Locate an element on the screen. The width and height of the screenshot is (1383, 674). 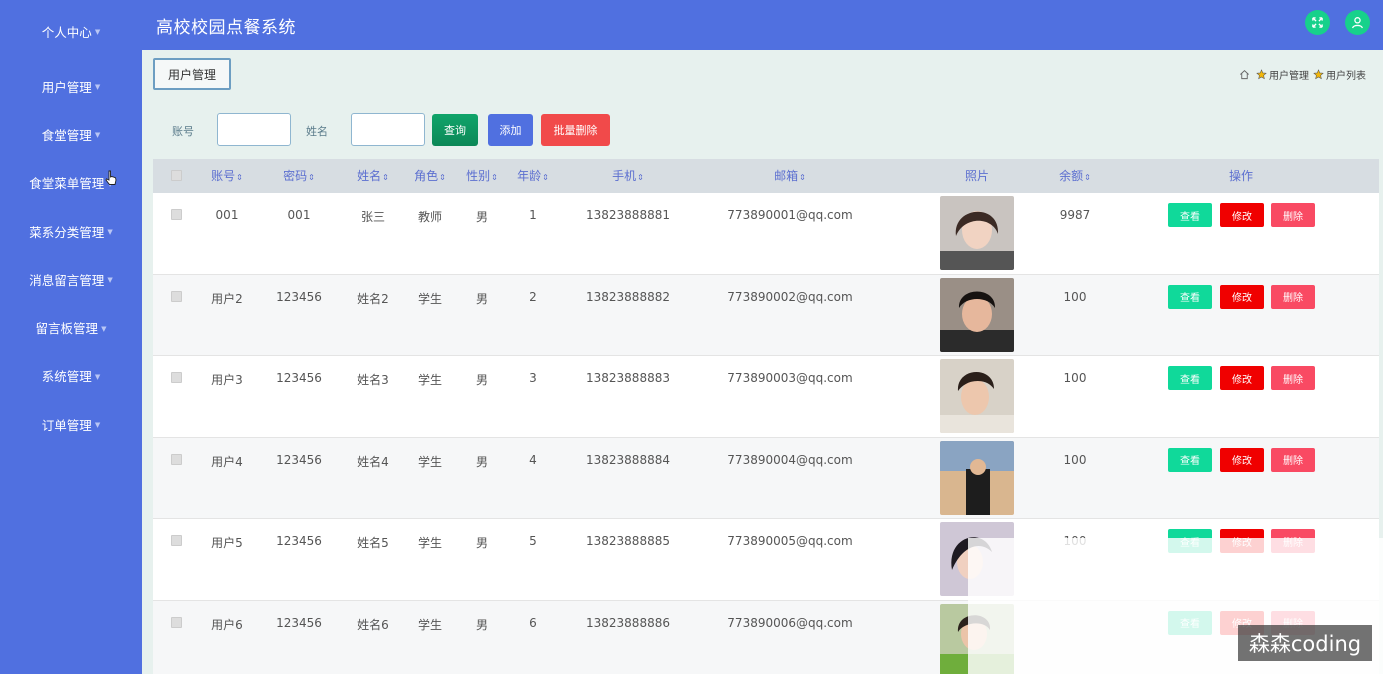
breadcrumb: 用户管理 用户列表 is located at coordinates (1300, 74).